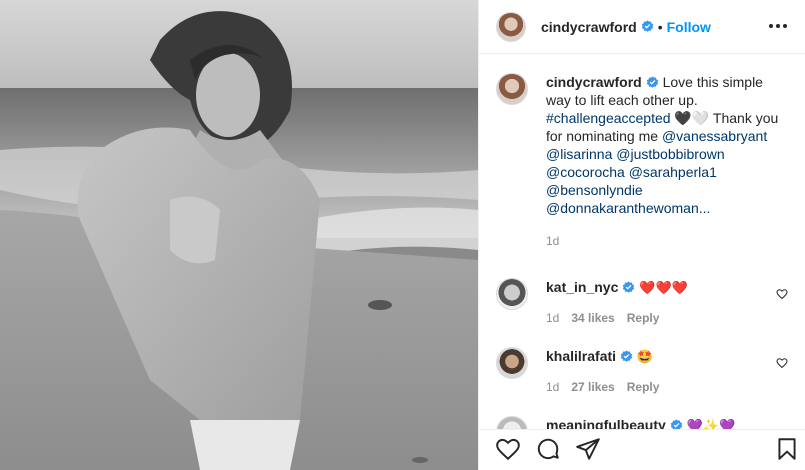 This screenshot has height=470, width=805. Describe the element at coordinates (581, 356) in the screenshot. I see `comment-username: khalilrafati` at that location.